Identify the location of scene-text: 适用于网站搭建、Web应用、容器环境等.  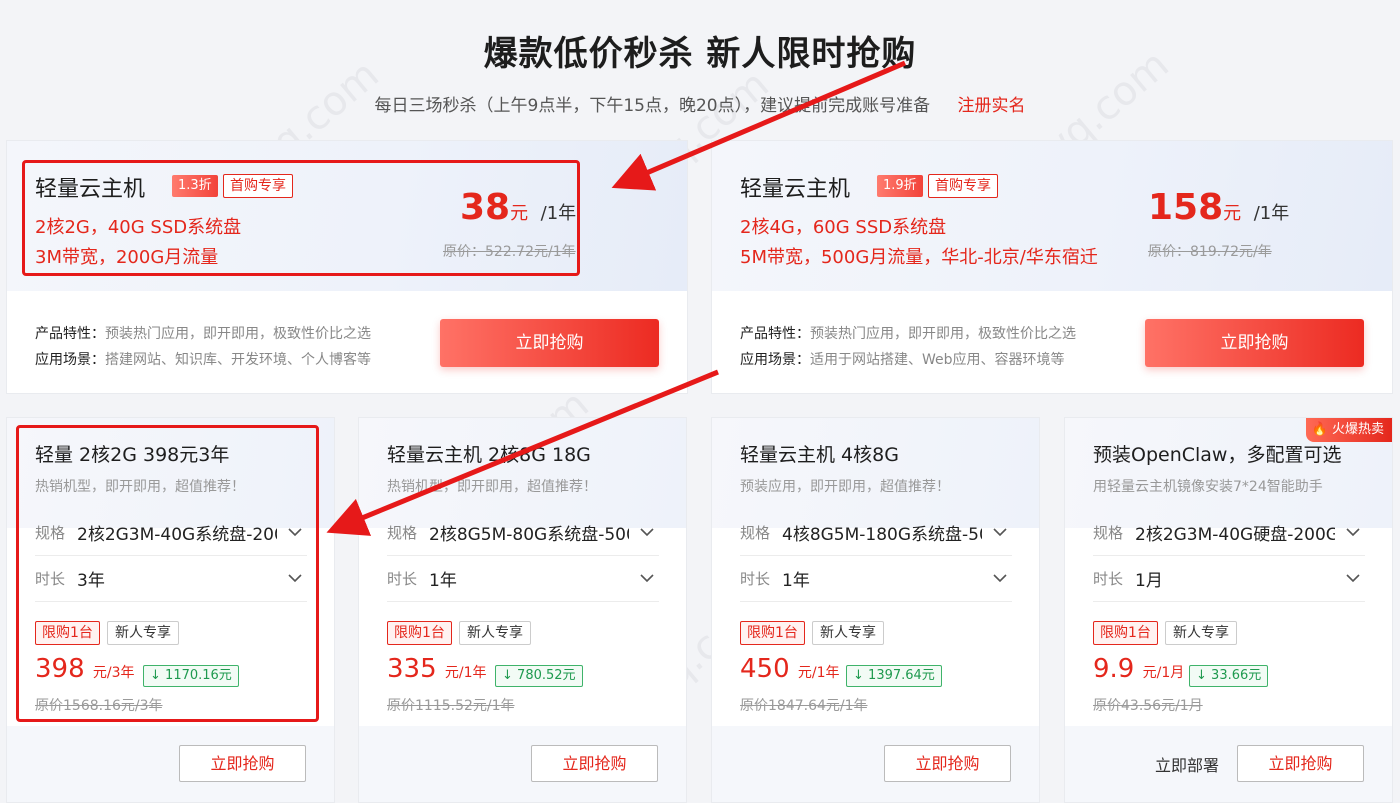
(937, 360).